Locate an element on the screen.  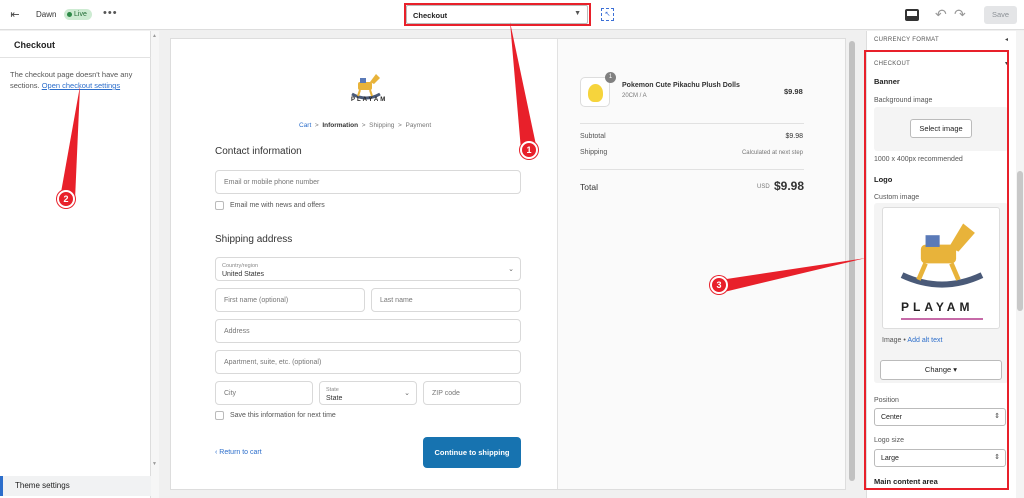
save-info-label: Save this information for next time is located at coordinates (283, 415).